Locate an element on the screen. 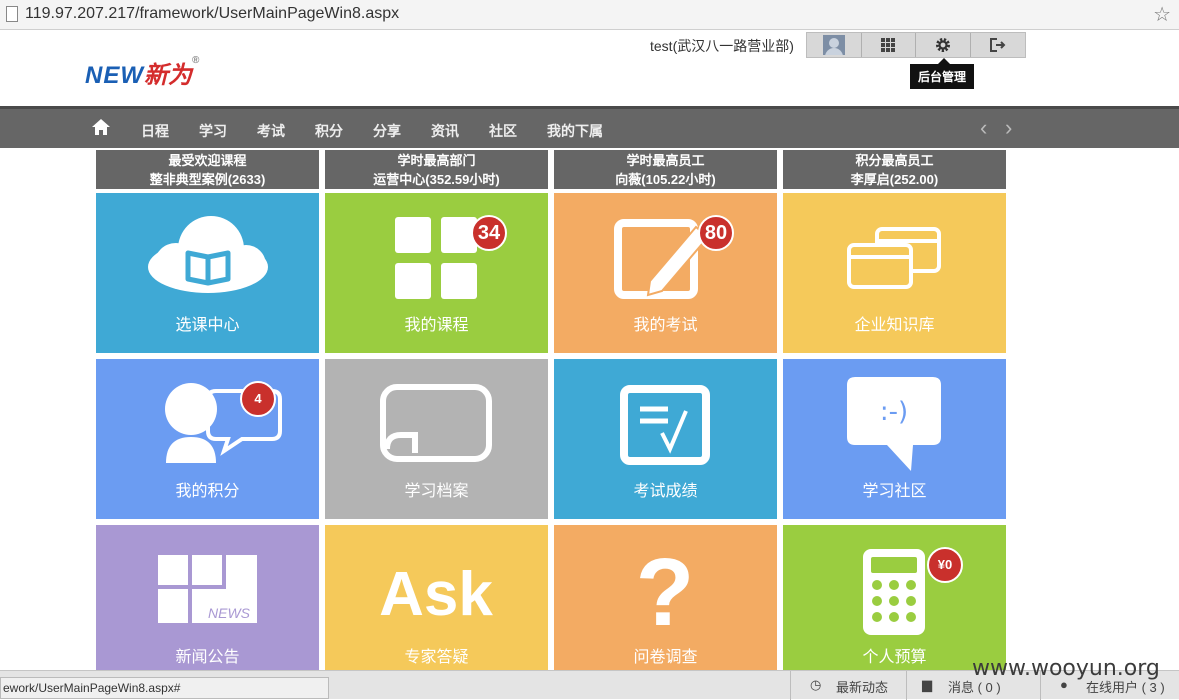 The width and height of the screenshot is (1179, 700). tile-knowledge-base: 企业知识库 is located at coordinates (894, 273).